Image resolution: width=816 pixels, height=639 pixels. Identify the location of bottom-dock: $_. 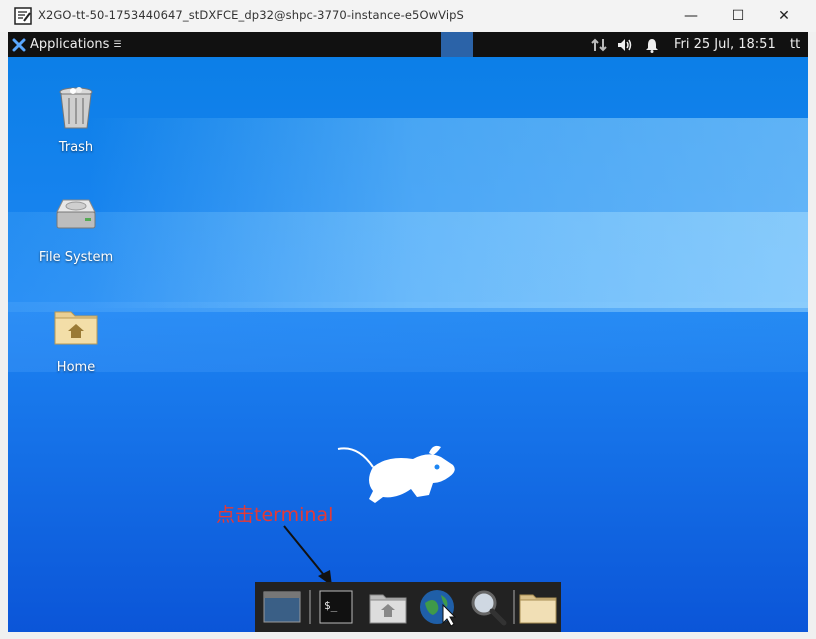
(408, 607).